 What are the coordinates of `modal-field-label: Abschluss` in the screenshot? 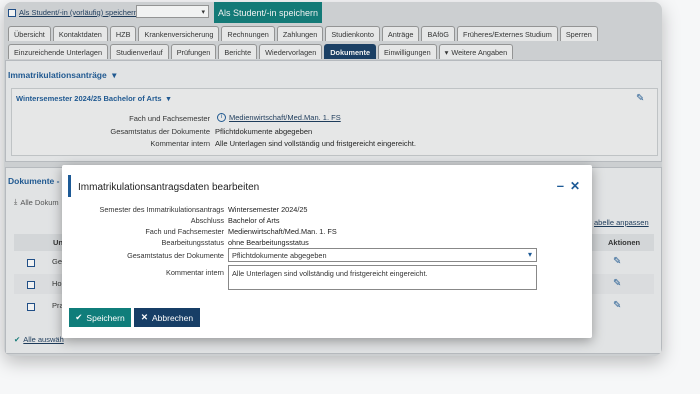 It's located at (207, 220).